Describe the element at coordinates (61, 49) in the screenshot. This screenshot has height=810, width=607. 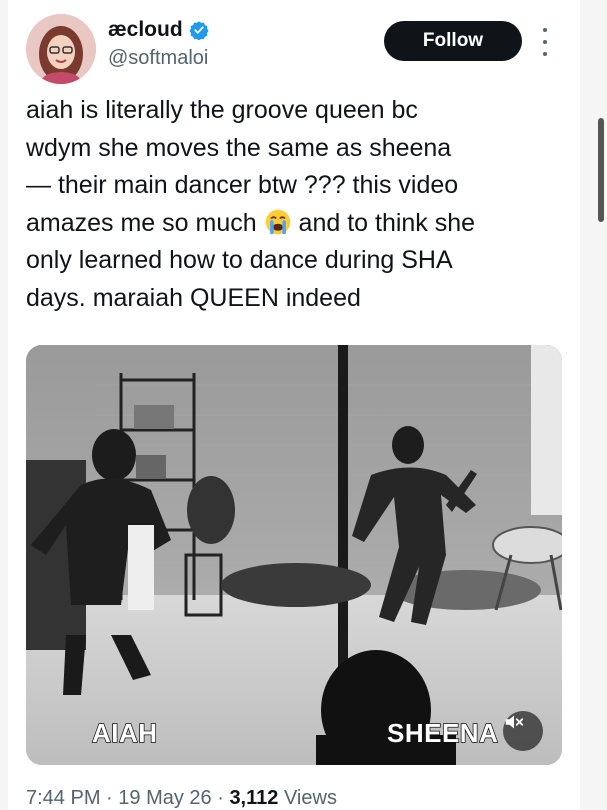
I see `avatar` at that location.